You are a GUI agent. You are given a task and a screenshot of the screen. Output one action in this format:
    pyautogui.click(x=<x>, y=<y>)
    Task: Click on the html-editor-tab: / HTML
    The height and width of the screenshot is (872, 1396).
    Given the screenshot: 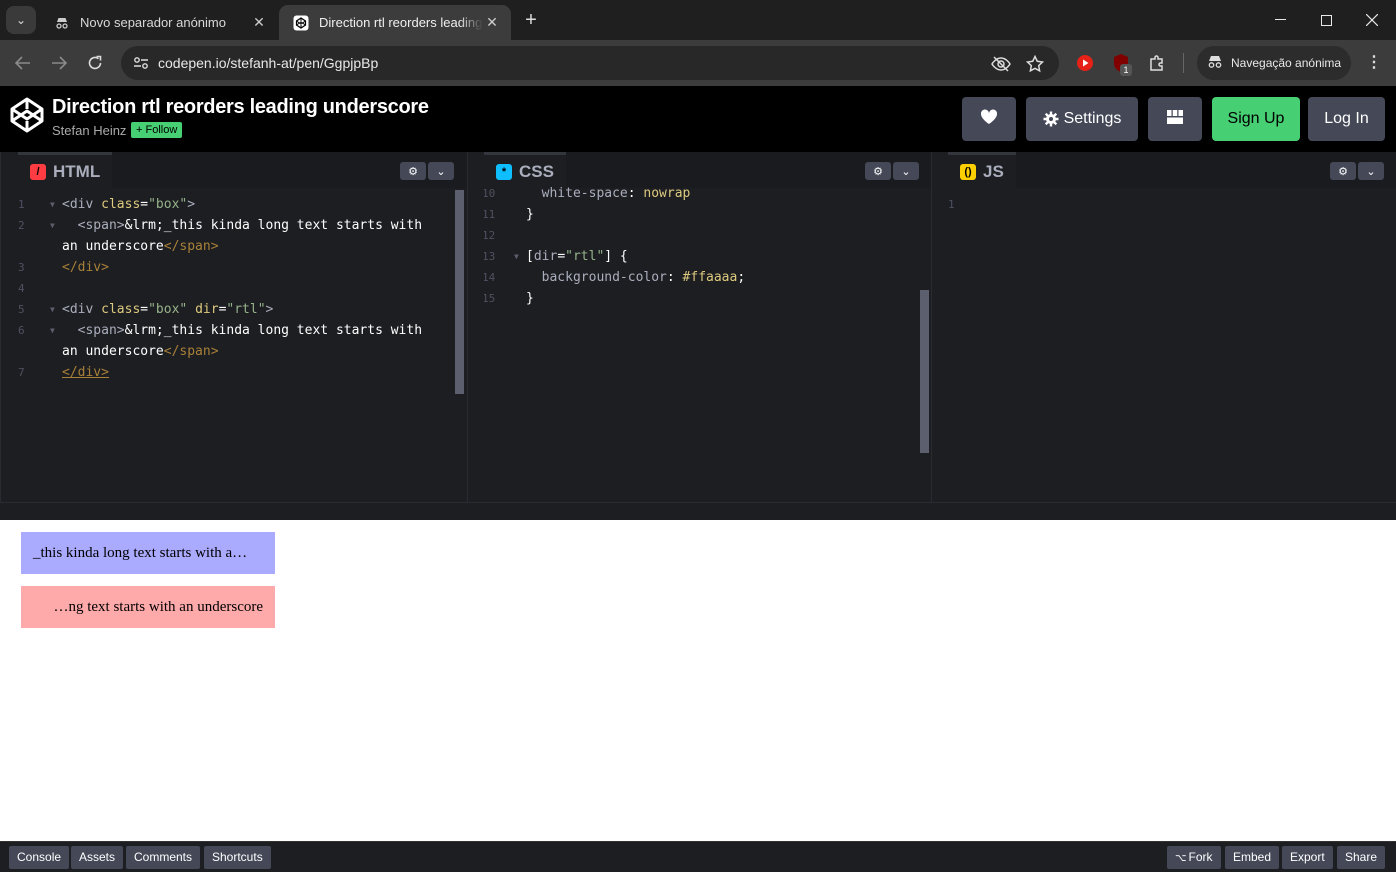 What is the action you would take?
    pyautogui.click(x=65, y=170)
    